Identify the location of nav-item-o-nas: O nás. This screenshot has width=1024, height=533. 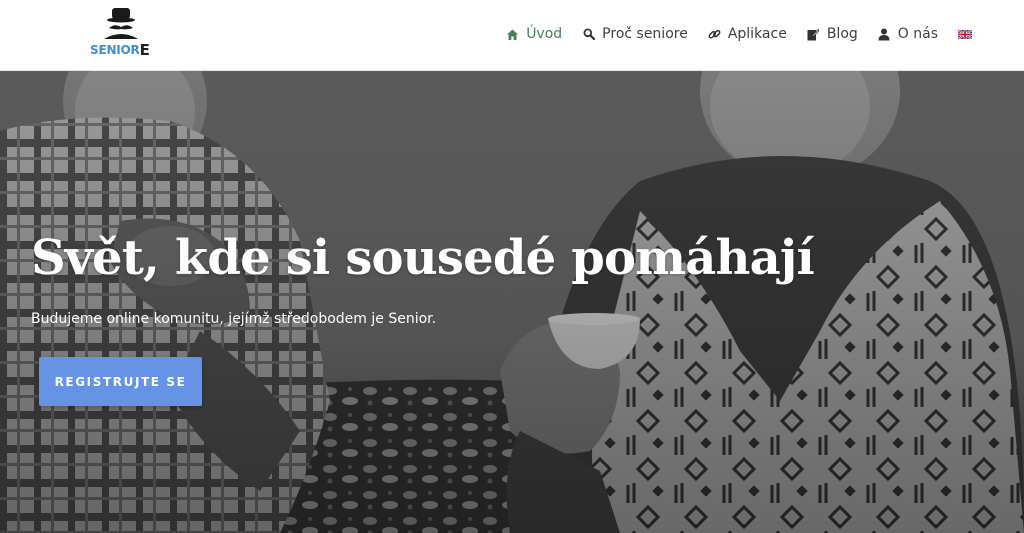
(908, 34).